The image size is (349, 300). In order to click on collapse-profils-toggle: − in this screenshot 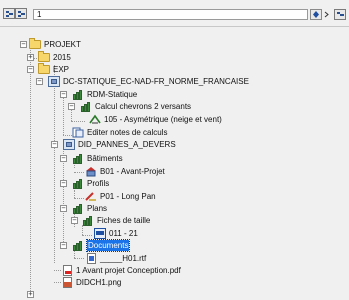, I will do `click(63, 183)`.